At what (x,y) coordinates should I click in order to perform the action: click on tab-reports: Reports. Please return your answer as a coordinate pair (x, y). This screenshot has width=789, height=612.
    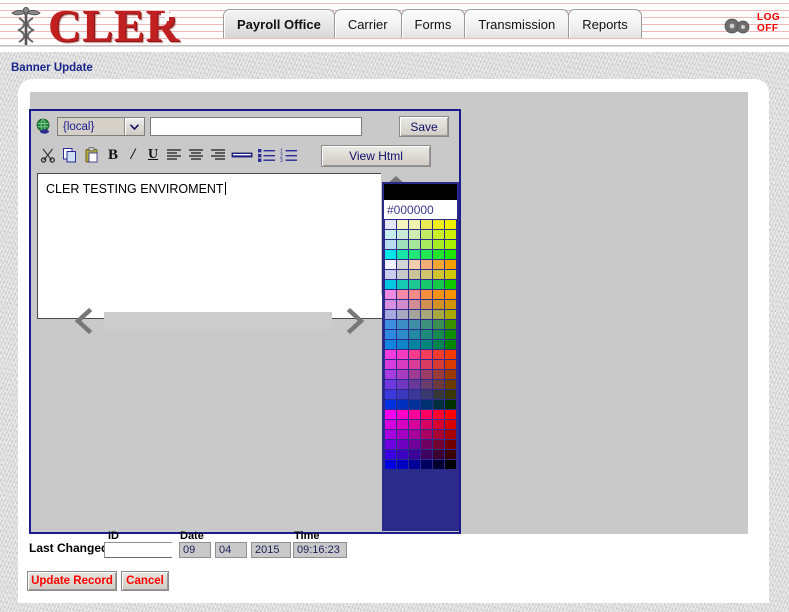
    Looking at the image, I should click on (605, 23).